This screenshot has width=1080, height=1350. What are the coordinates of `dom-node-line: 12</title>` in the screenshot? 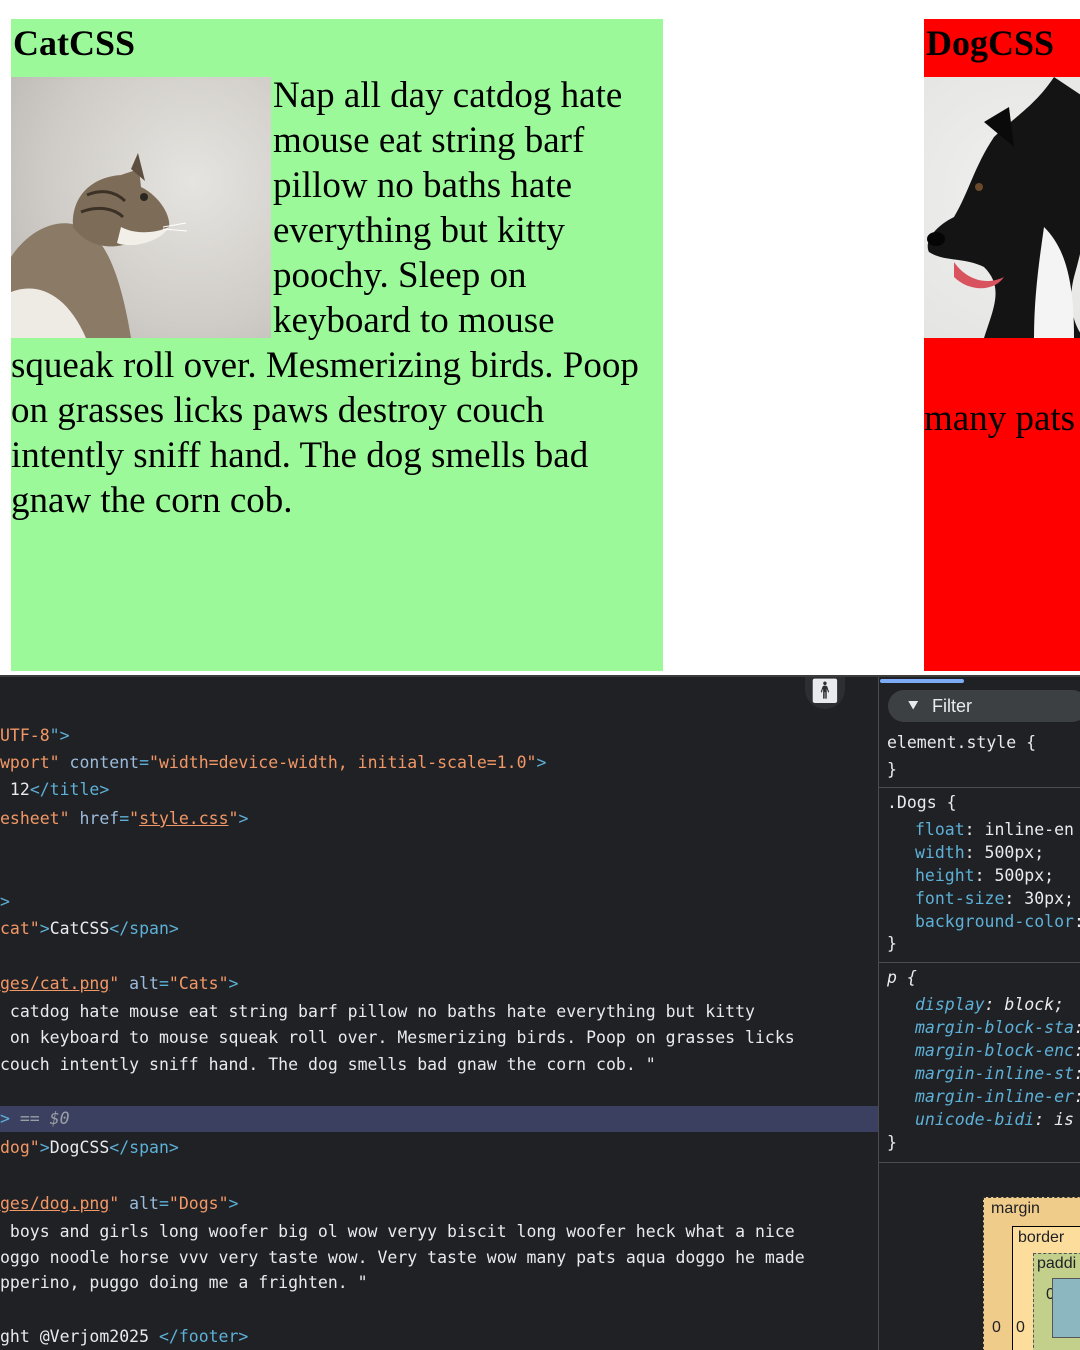 It's located at (54, 790).